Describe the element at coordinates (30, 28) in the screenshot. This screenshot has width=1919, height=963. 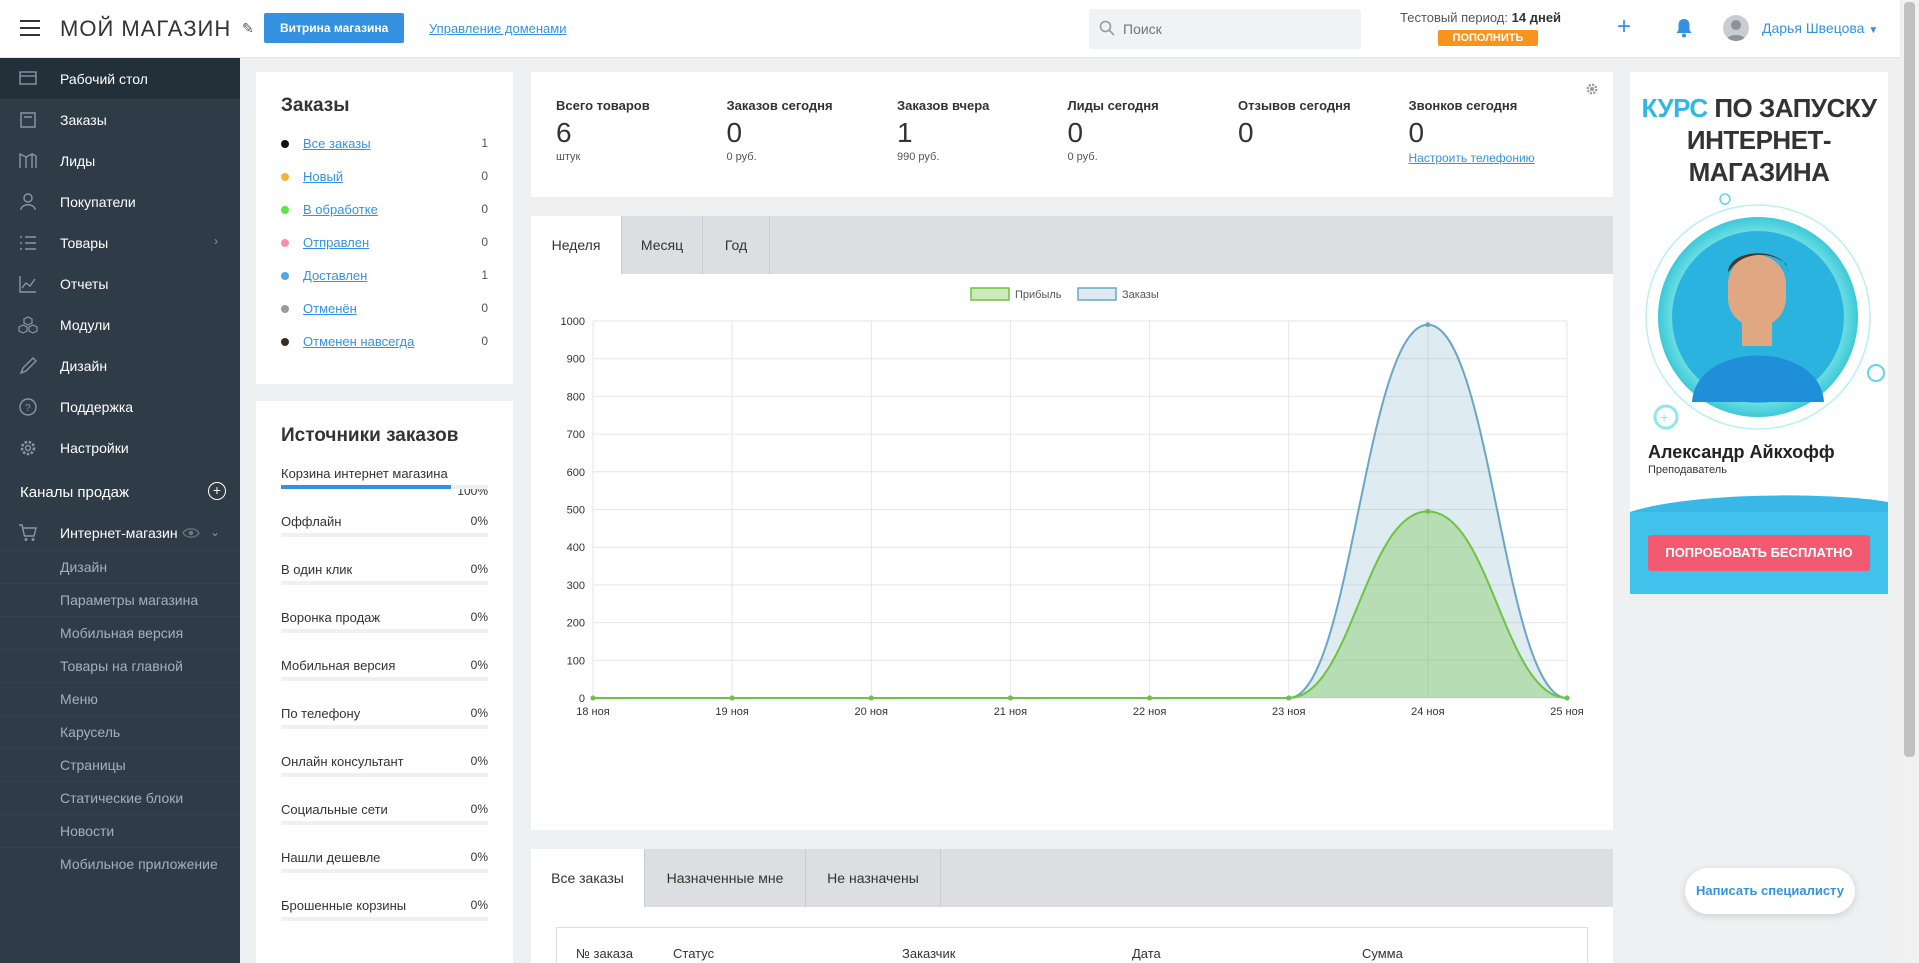
I see `menu-icon` at that location.